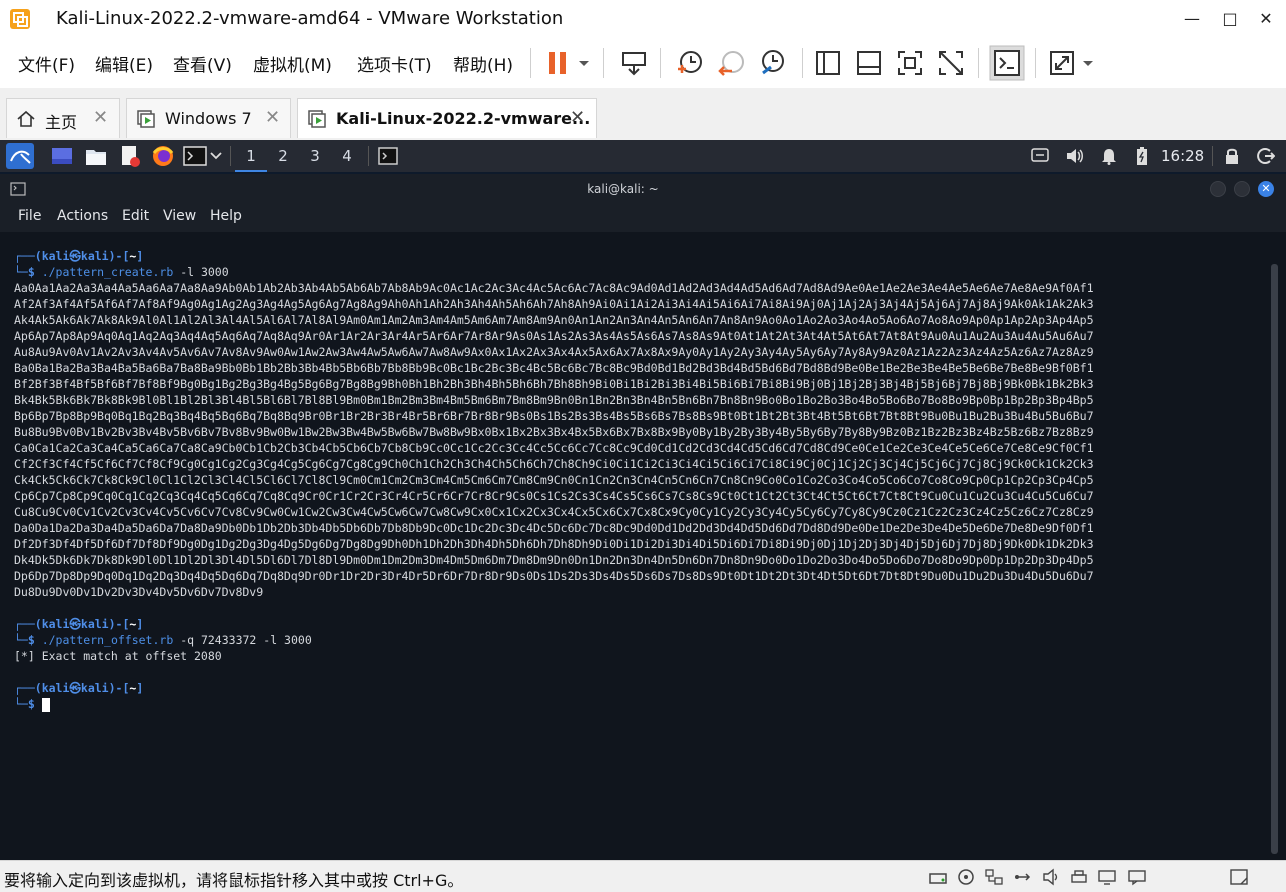  I want to click on revert-snapshot-icon, so click(732, 63).